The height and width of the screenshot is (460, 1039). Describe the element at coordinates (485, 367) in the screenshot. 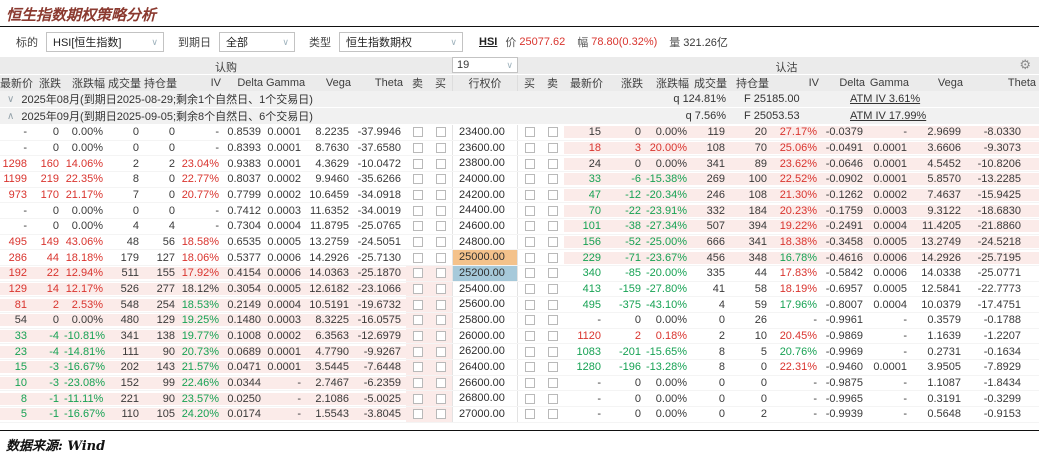

I see `strike-cell: 26400.00` at that location.